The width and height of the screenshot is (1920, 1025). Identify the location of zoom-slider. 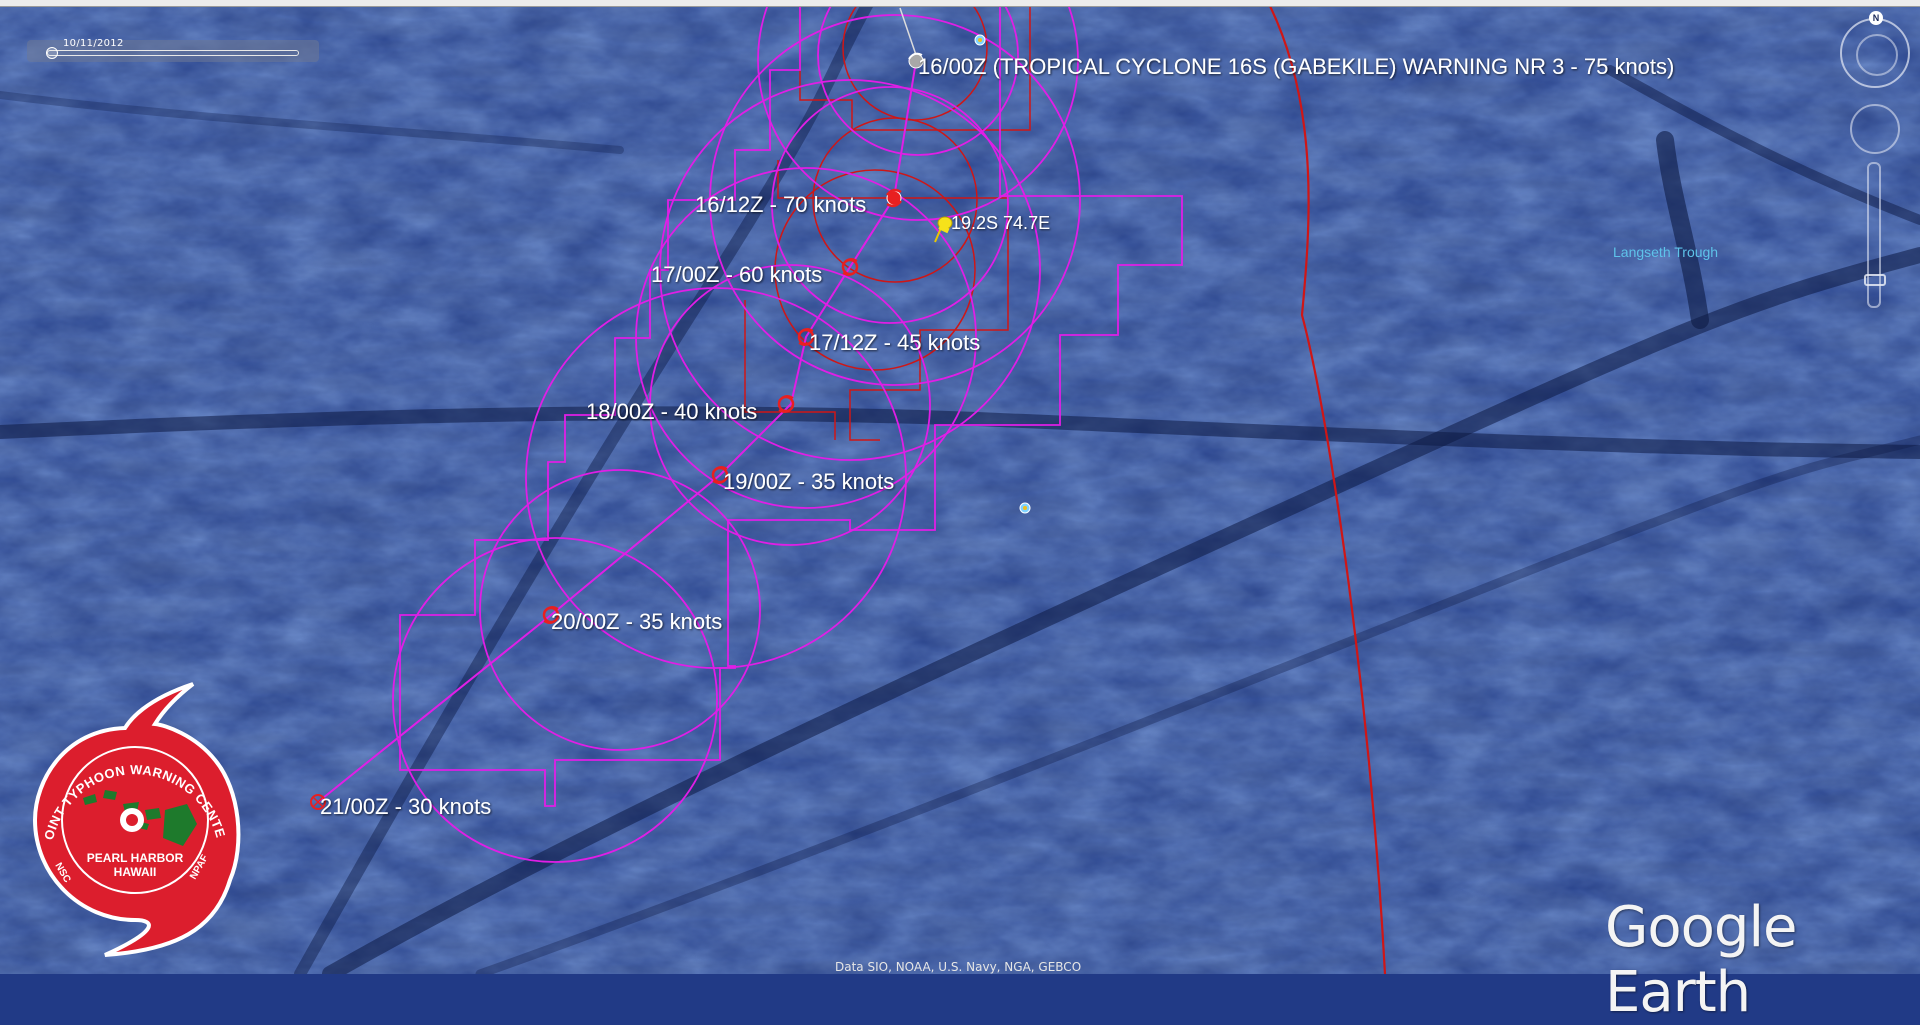
(1875, 235).